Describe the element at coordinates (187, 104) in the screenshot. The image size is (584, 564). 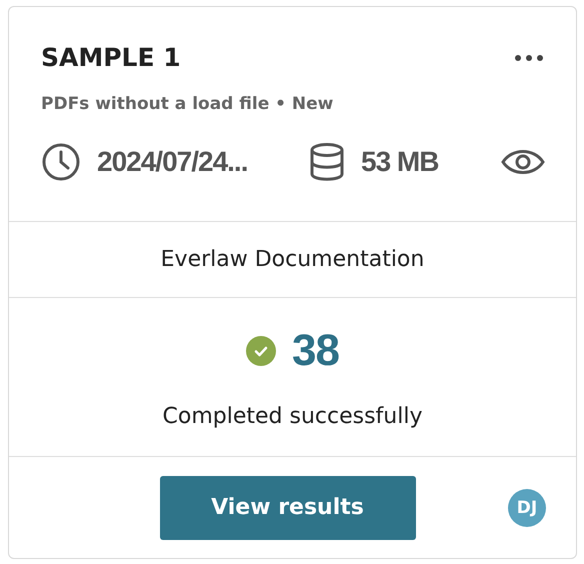
I see `card-subtitle: PDFs without a load file • New` at that location.